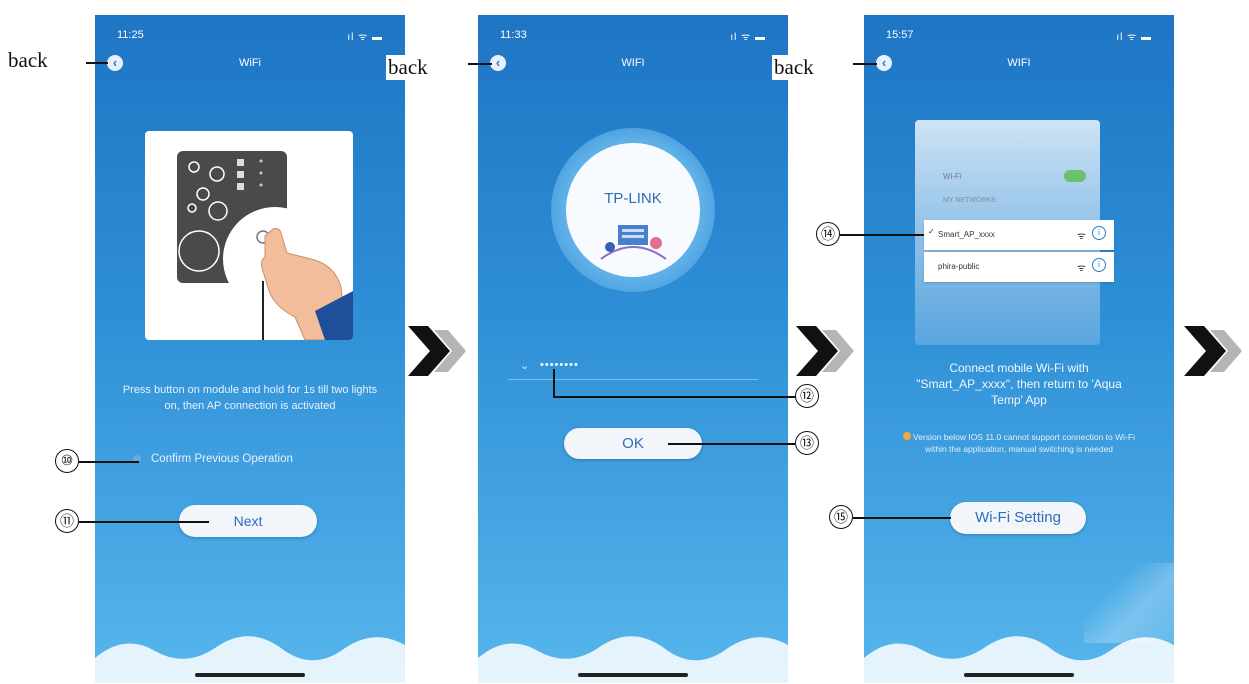 This screenshot has width=1249, height=684. What do you see at coordinates (807, 396) in the screenshot?
I see `callout-12: ⑫` at bounding box center [807, 396].